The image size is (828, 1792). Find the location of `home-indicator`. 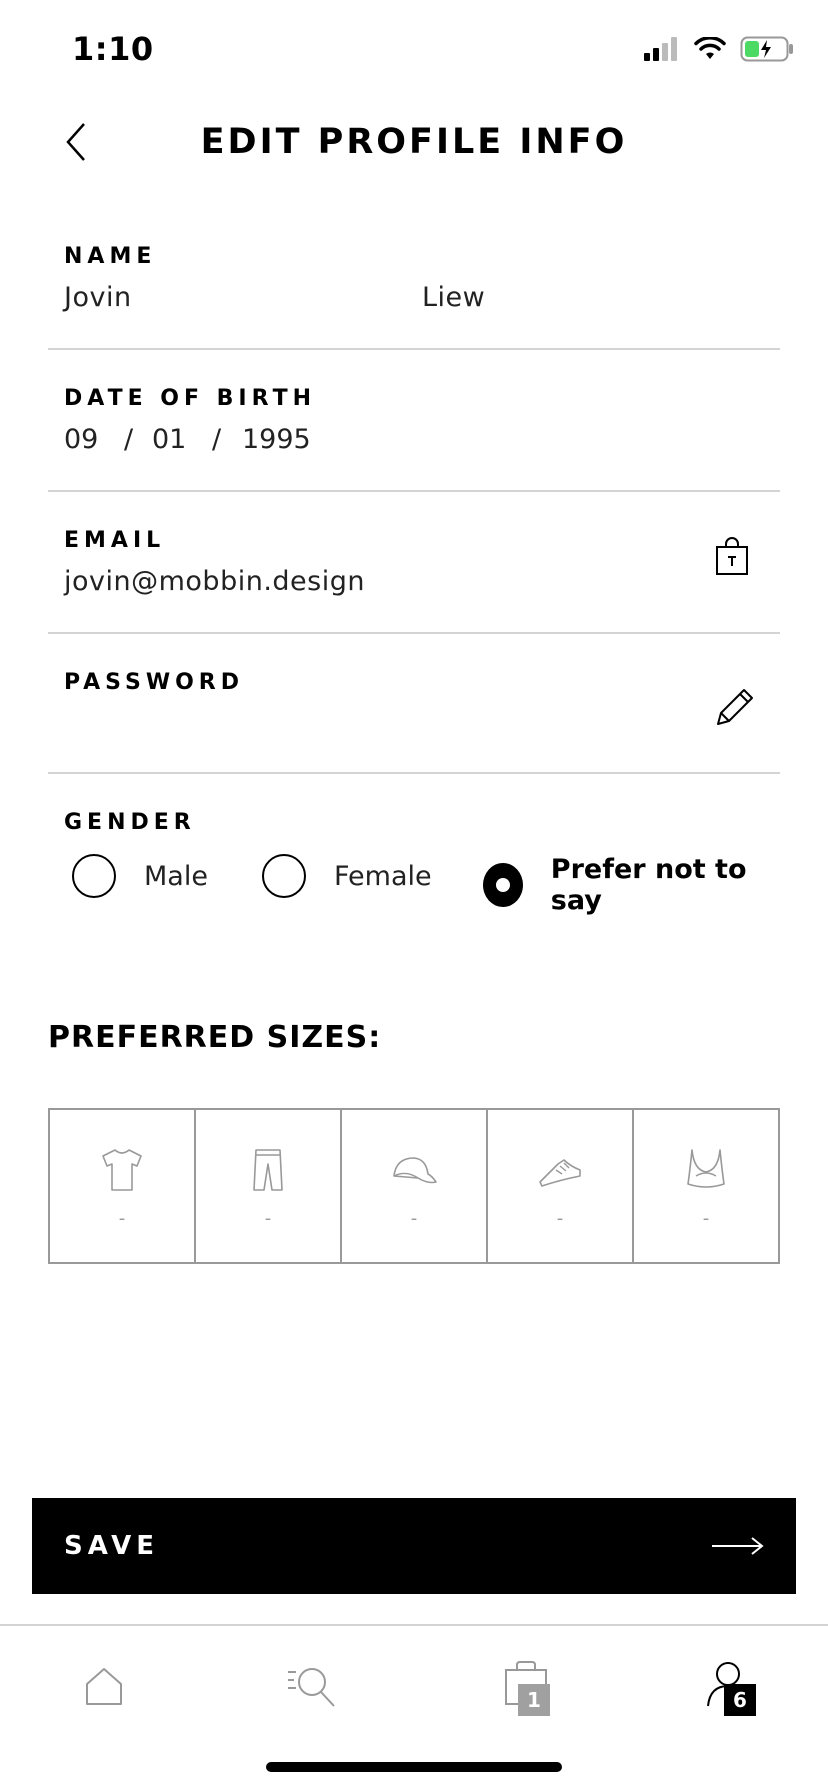

home-indicator is located at coordinates (414, 1767).